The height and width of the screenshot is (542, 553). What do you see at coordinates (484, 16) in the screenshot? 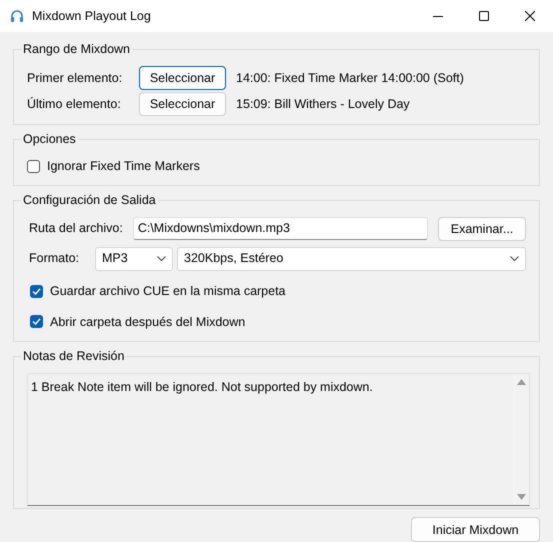
I see `maximize-icon` at bounding box center [484, 16].